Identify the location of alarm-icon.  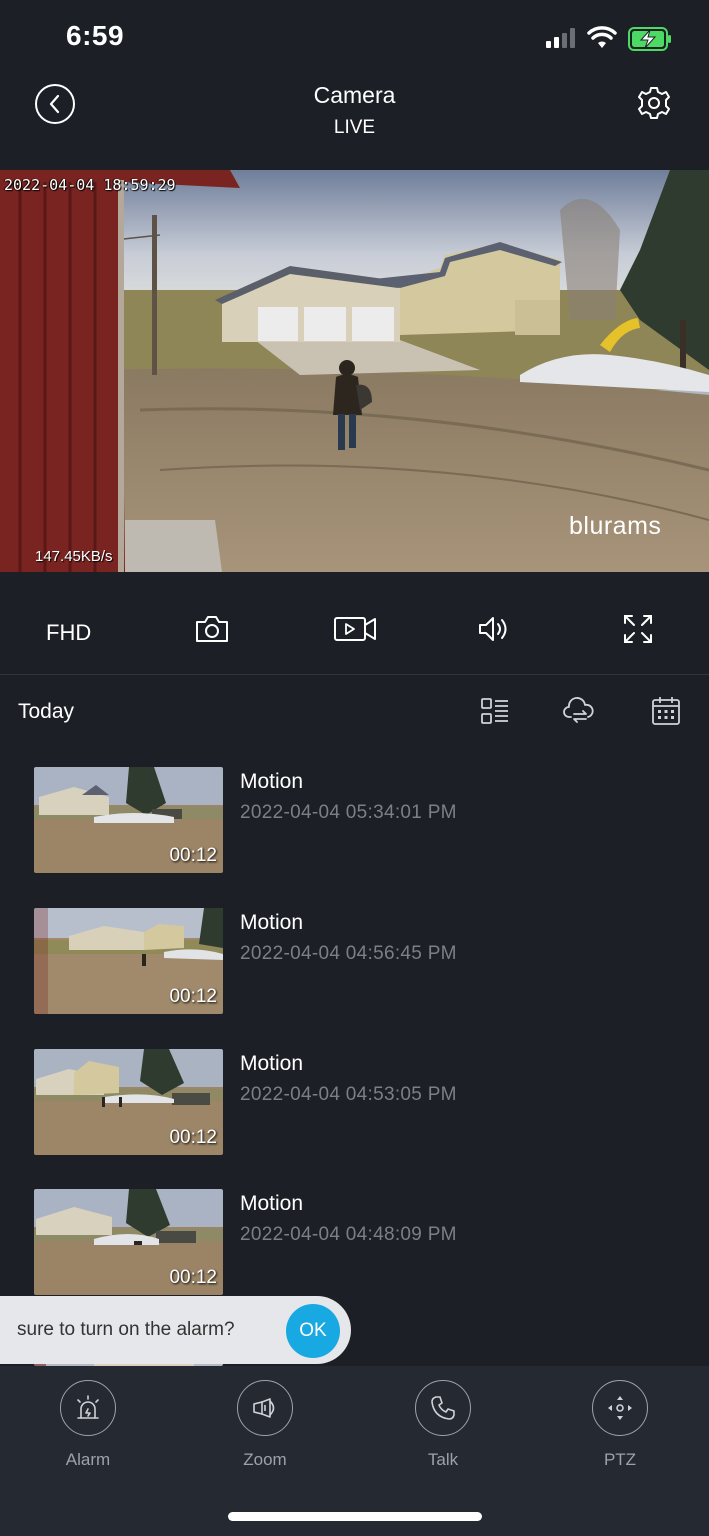
(88, 1407).